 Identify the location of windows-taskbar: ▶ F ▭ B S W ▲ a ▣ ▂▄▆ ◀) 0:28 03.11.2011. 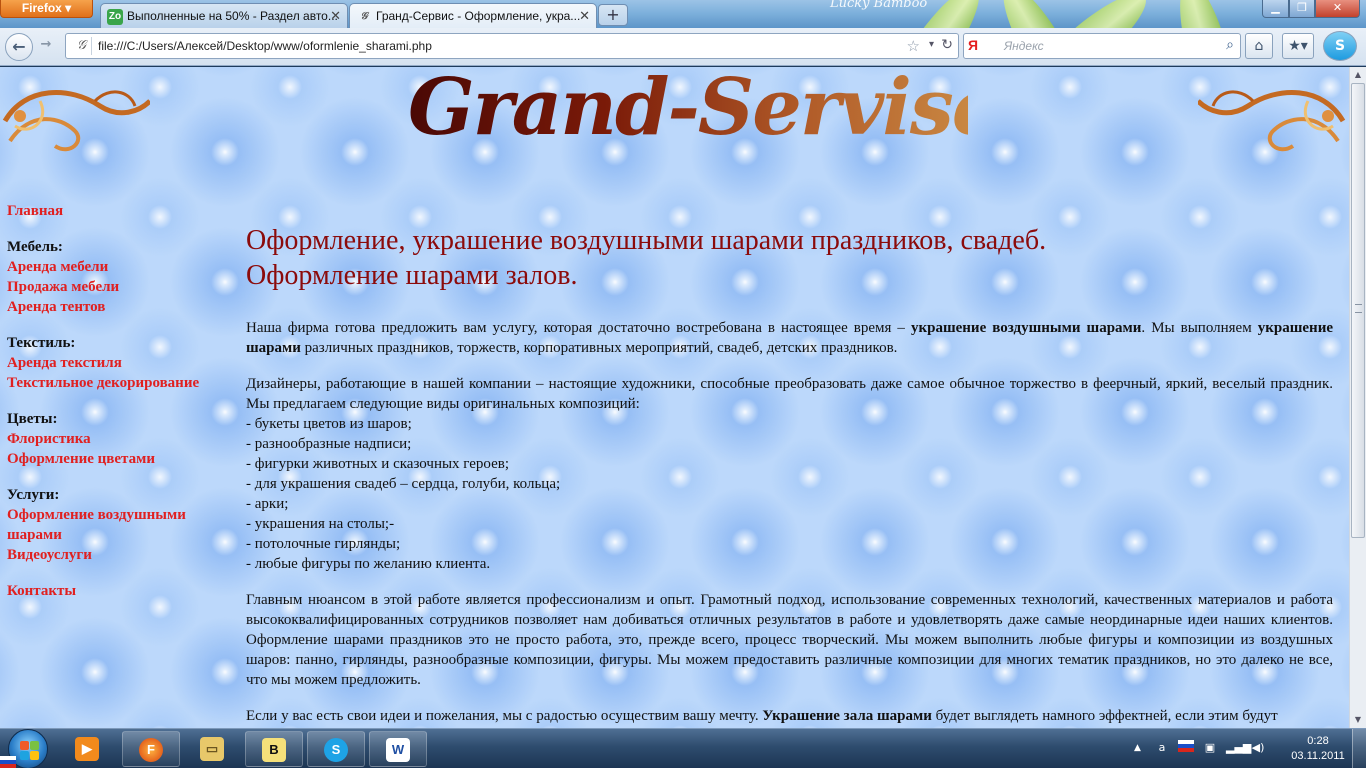
(683, 748).